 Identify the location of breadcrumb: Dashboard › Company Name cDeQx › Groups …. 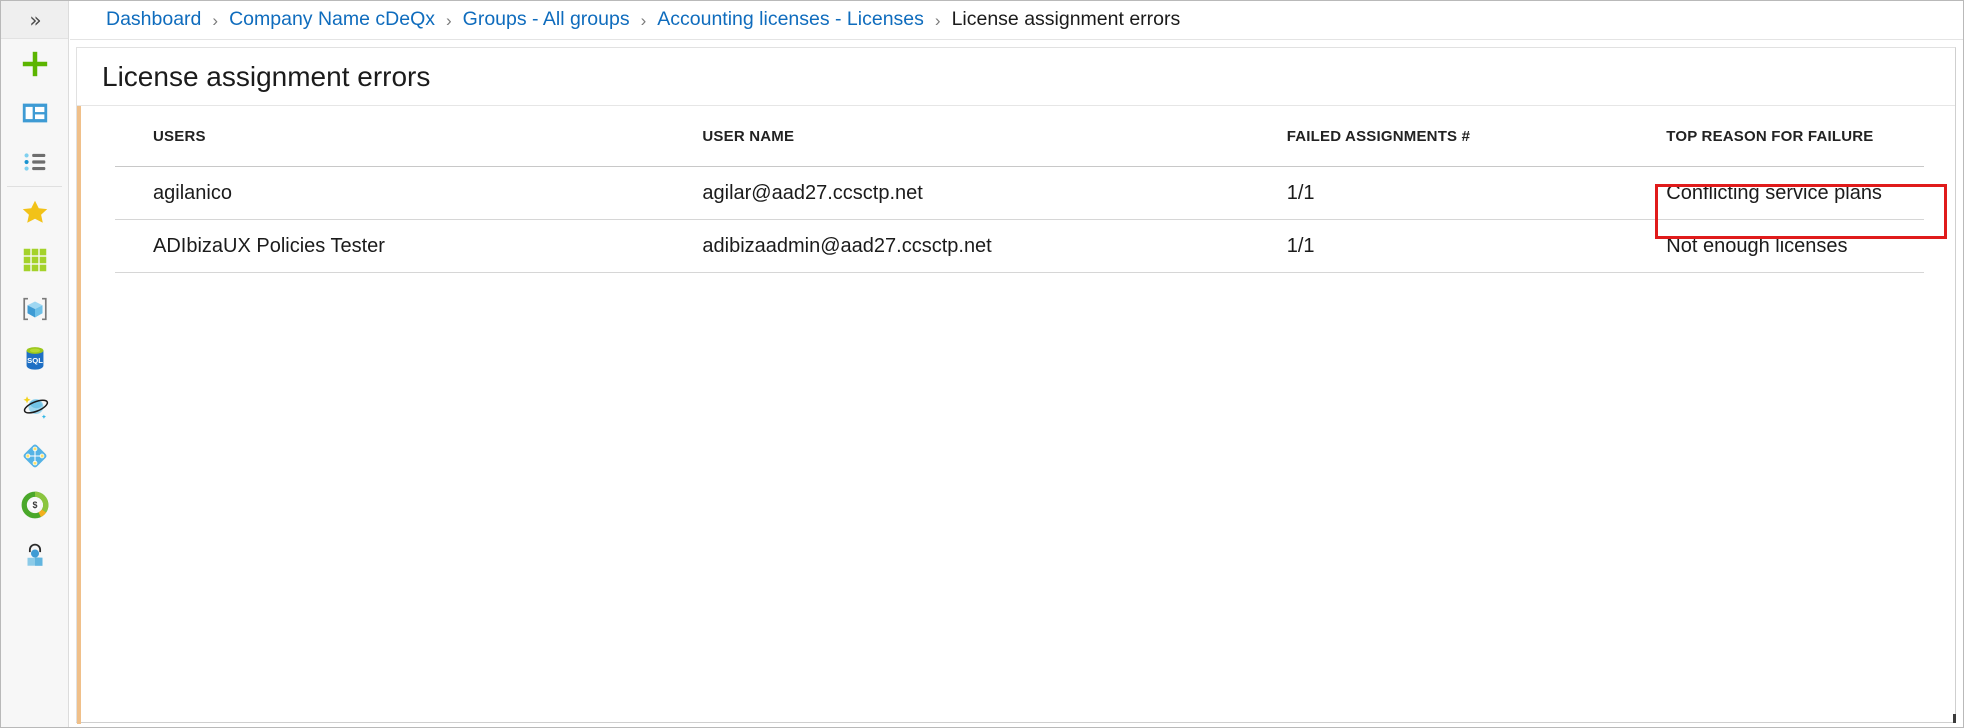
(1016, 20).